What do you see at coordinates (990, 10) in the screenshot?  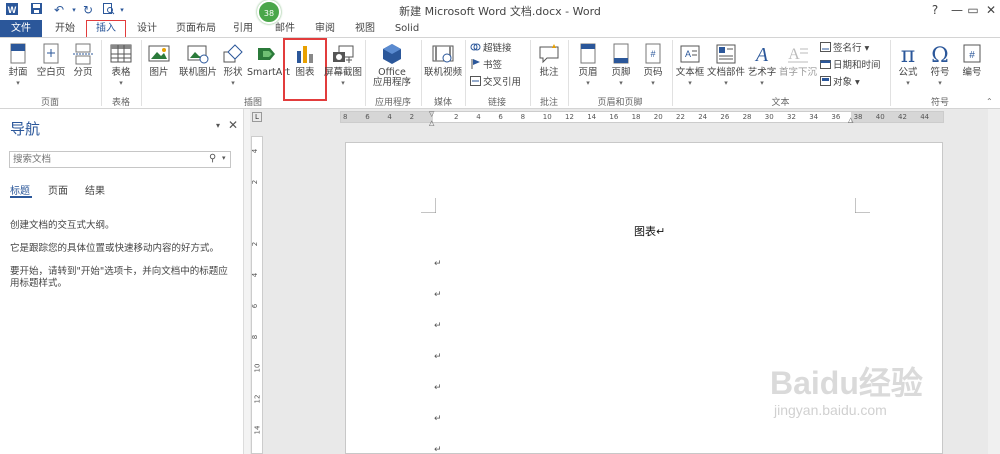 I see `close-button: ✕` at bounding box center [990, 10].